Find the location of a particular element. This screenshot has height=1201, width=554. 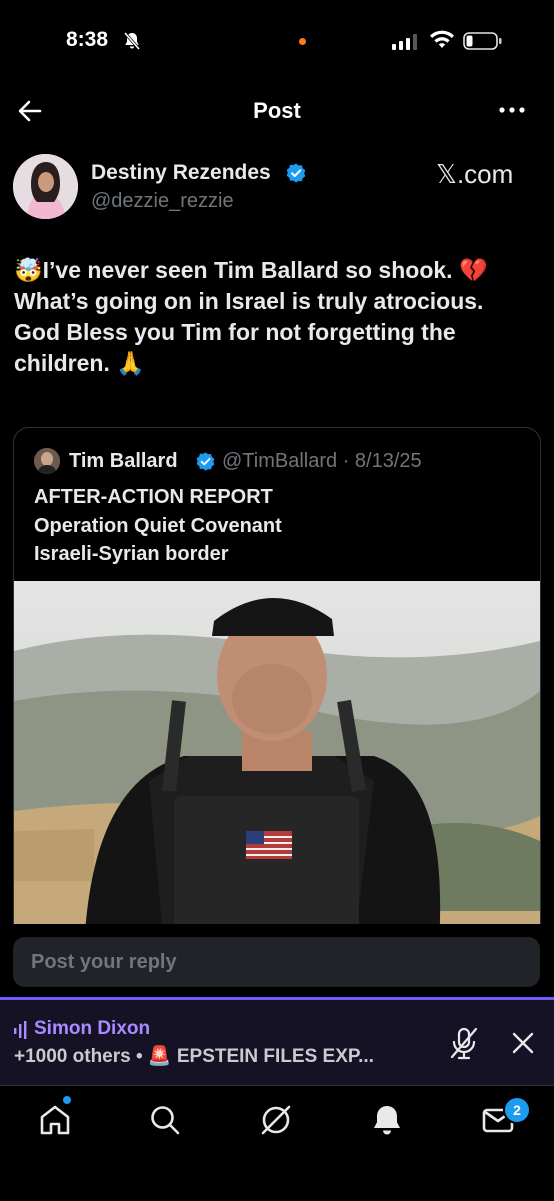

space-host-name: Simon Dixon is located at coordinates (92, 1028).